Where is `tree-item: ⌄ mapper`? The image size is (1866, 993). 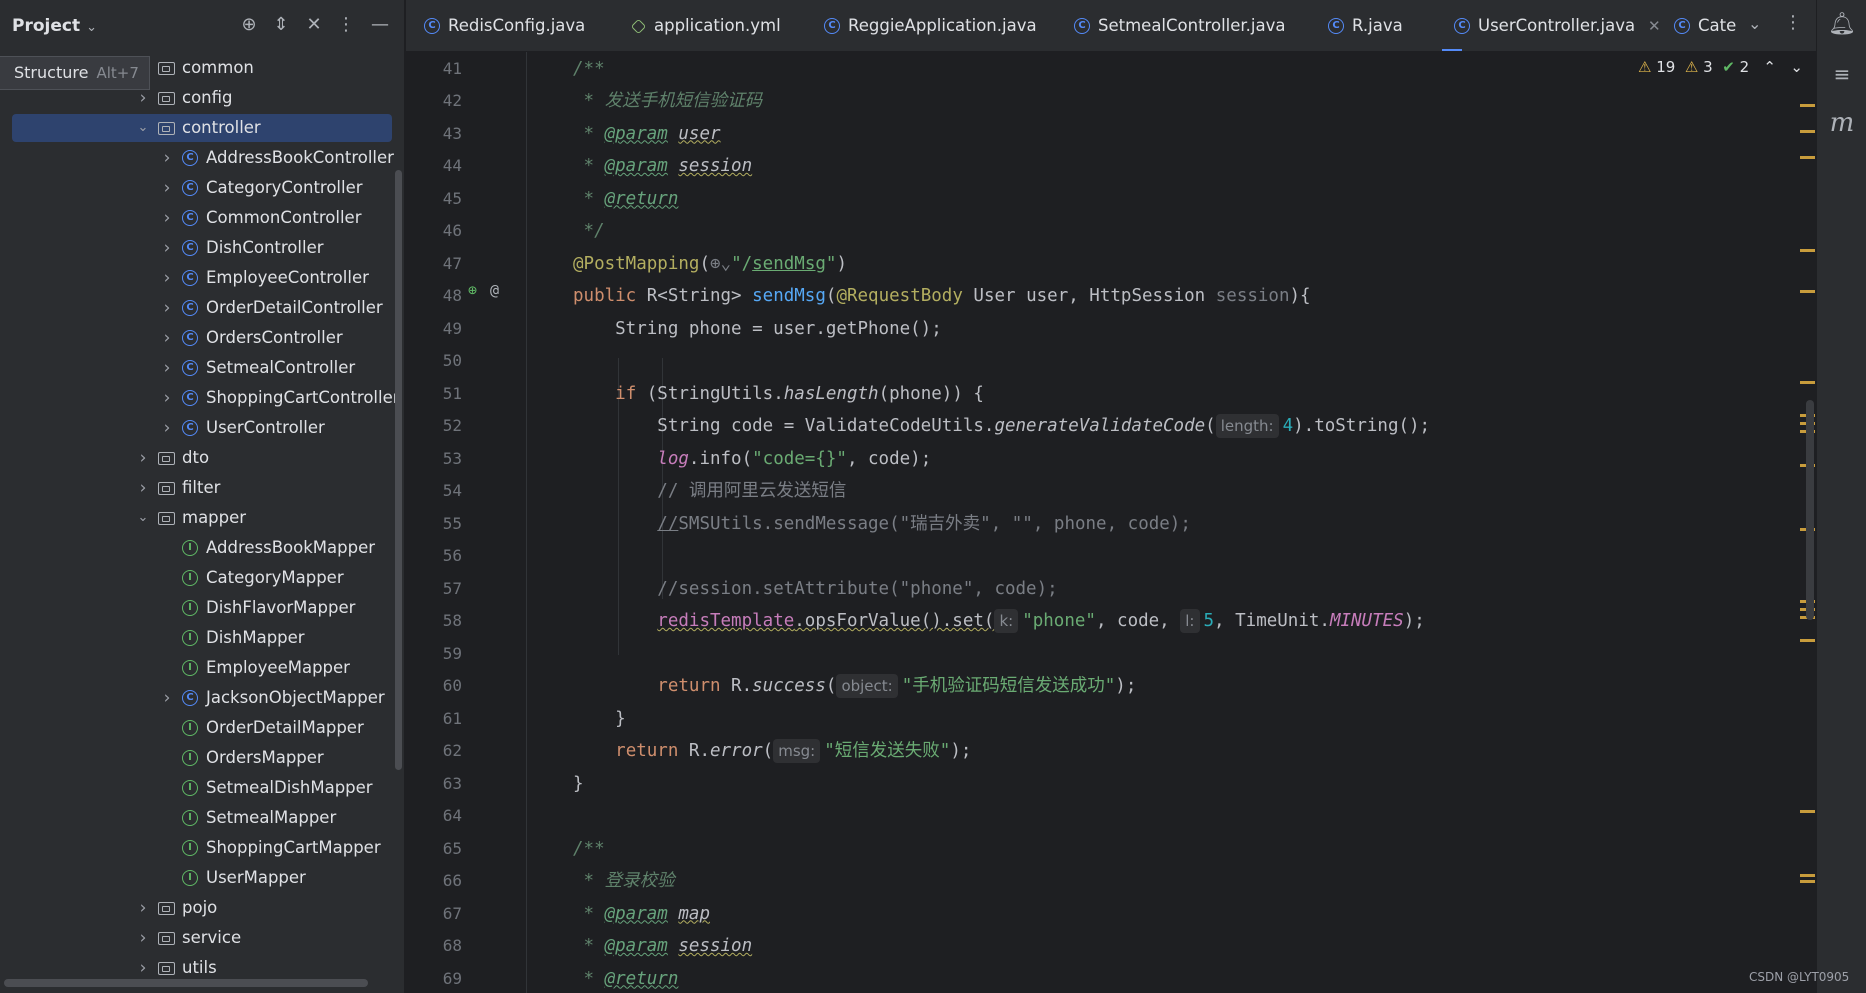 tree-item: ⌄ mapper is located at coordinates (196, 518).